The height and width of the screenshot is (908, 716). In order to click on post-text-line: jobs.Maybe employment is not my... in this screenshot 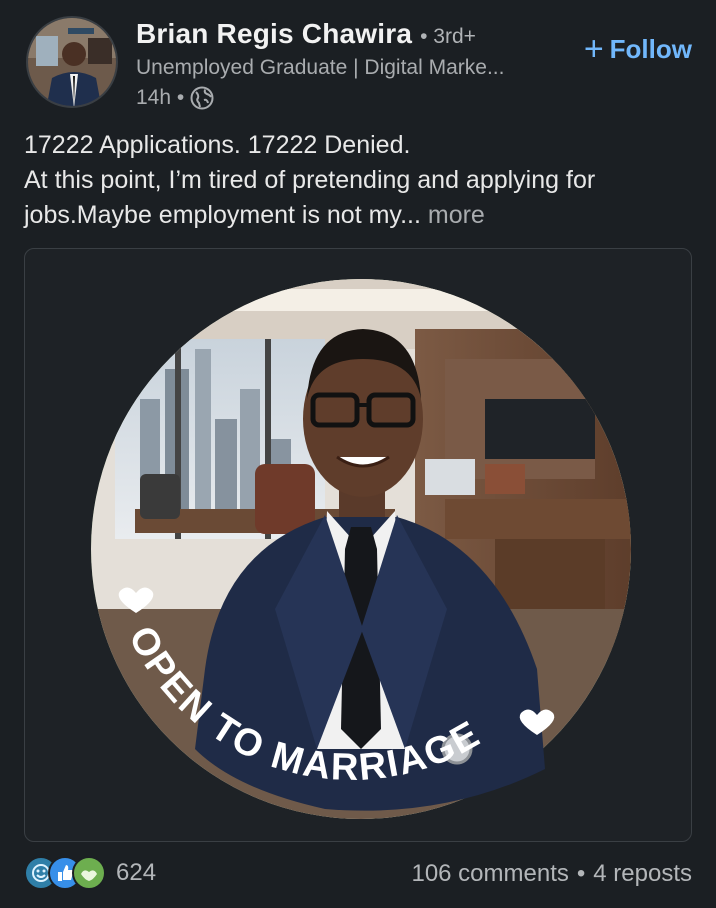, I will do `click(222, 215)`.